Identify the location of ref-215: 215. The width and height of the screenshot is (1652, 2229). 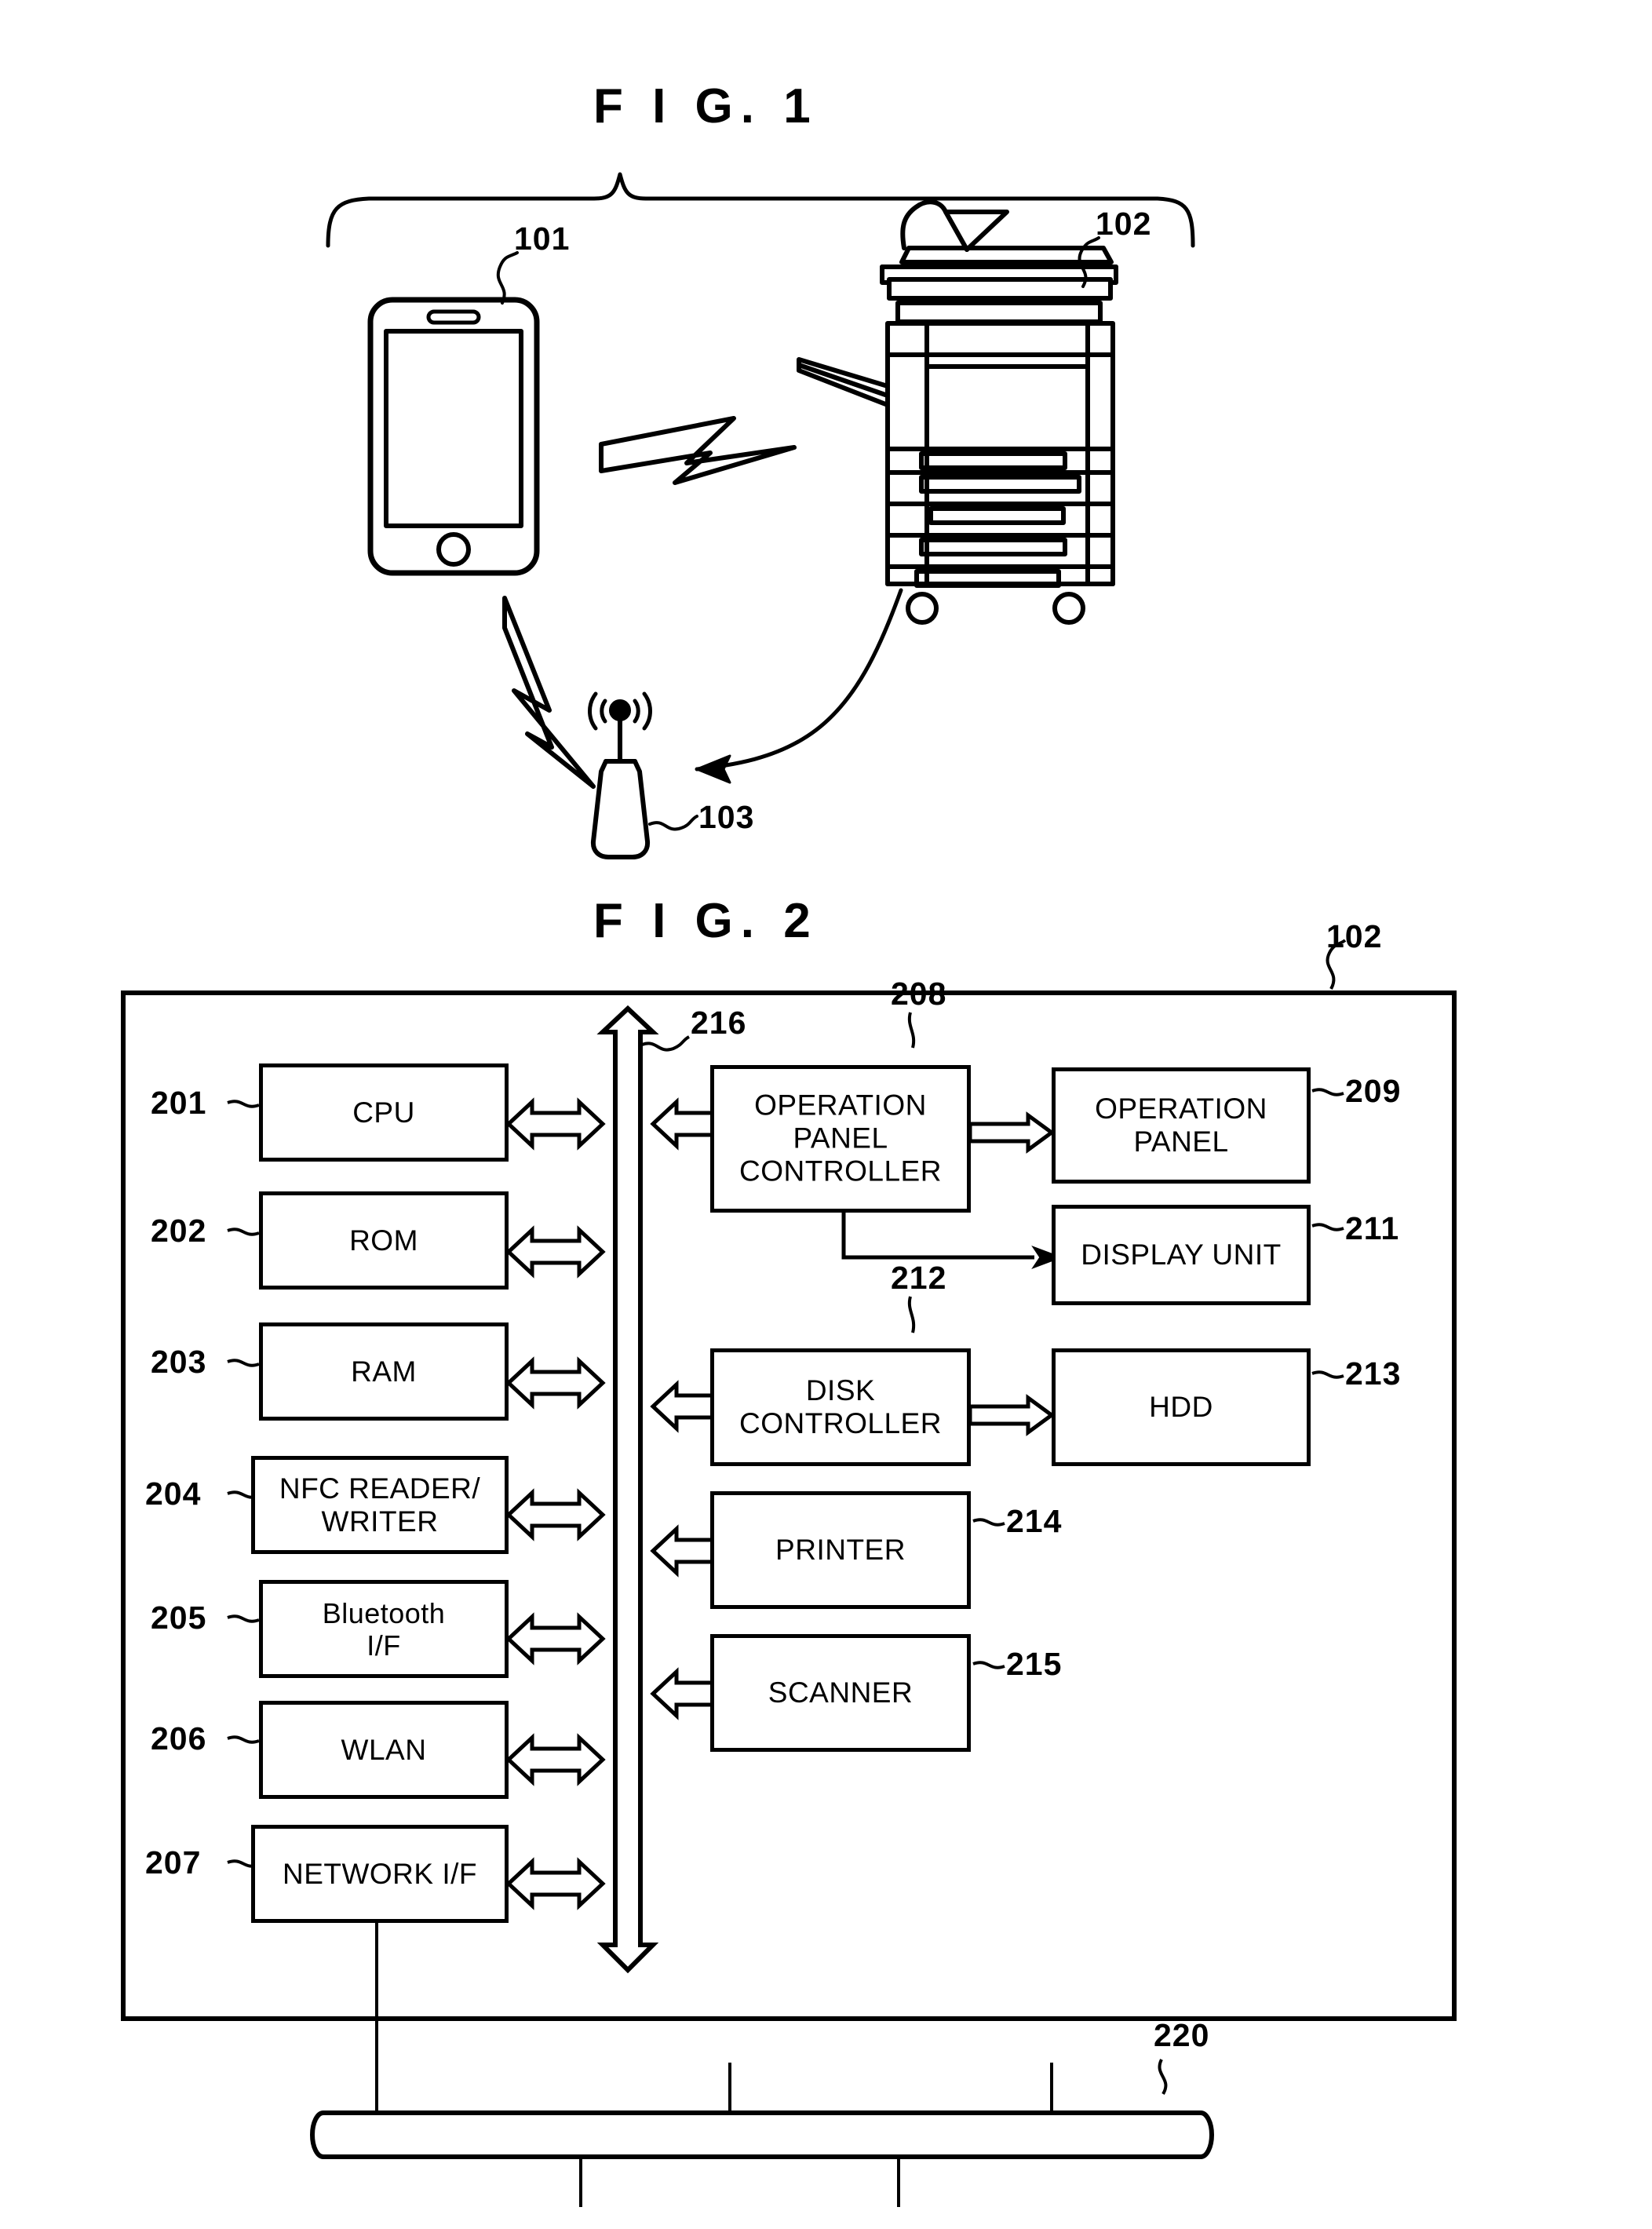
(1034, 1664).